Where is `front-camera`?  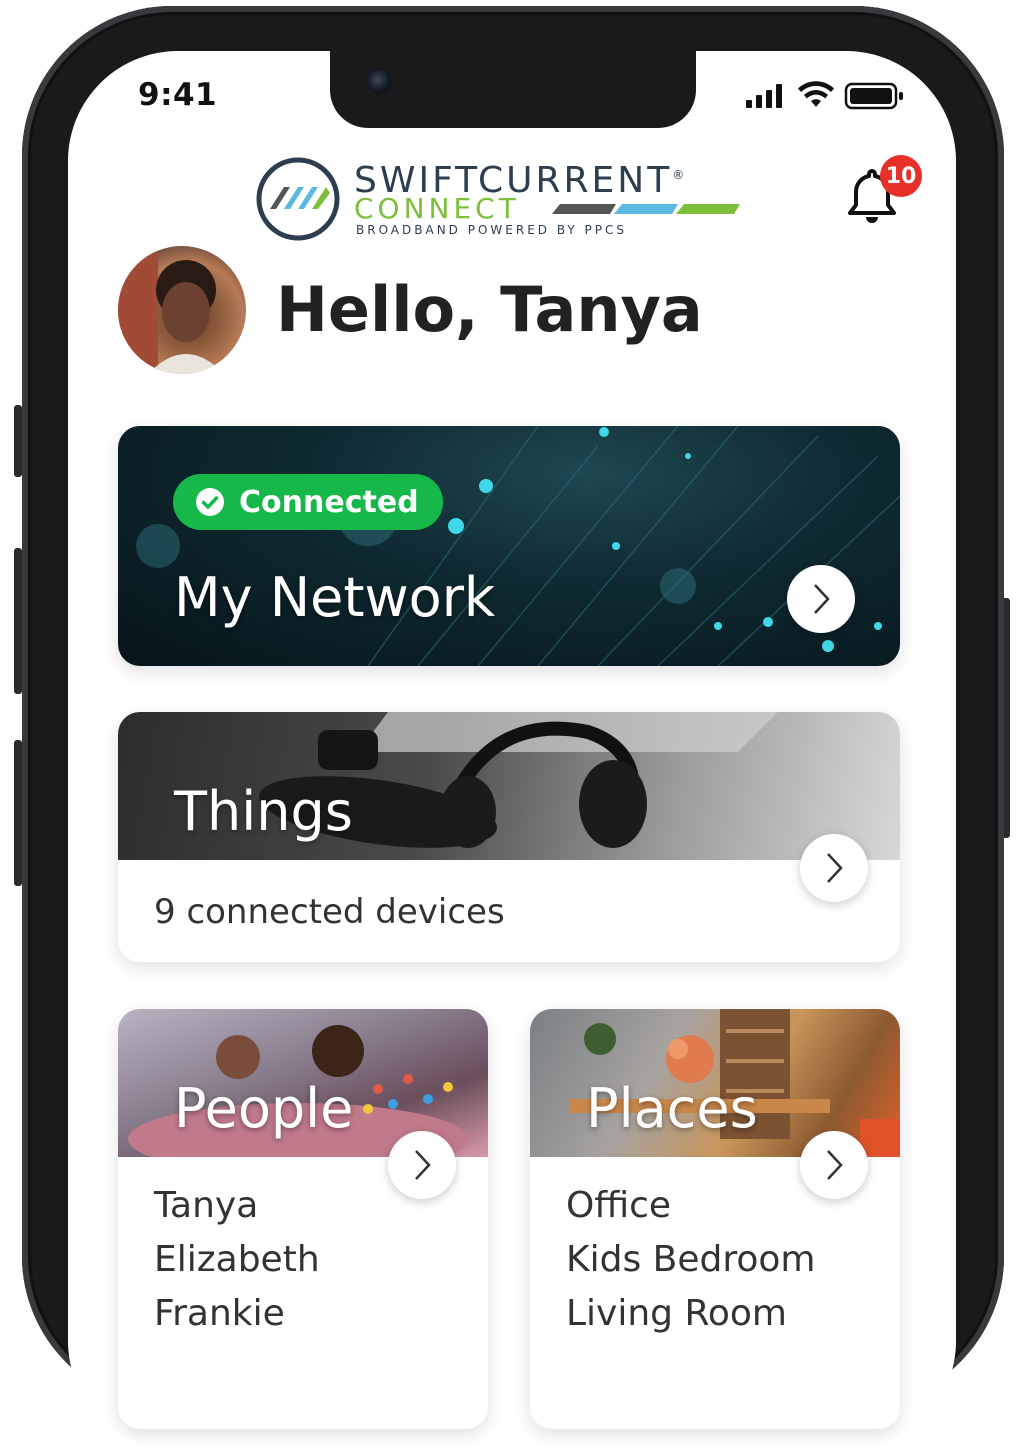 front-camera is located at coordinates (379, 81).